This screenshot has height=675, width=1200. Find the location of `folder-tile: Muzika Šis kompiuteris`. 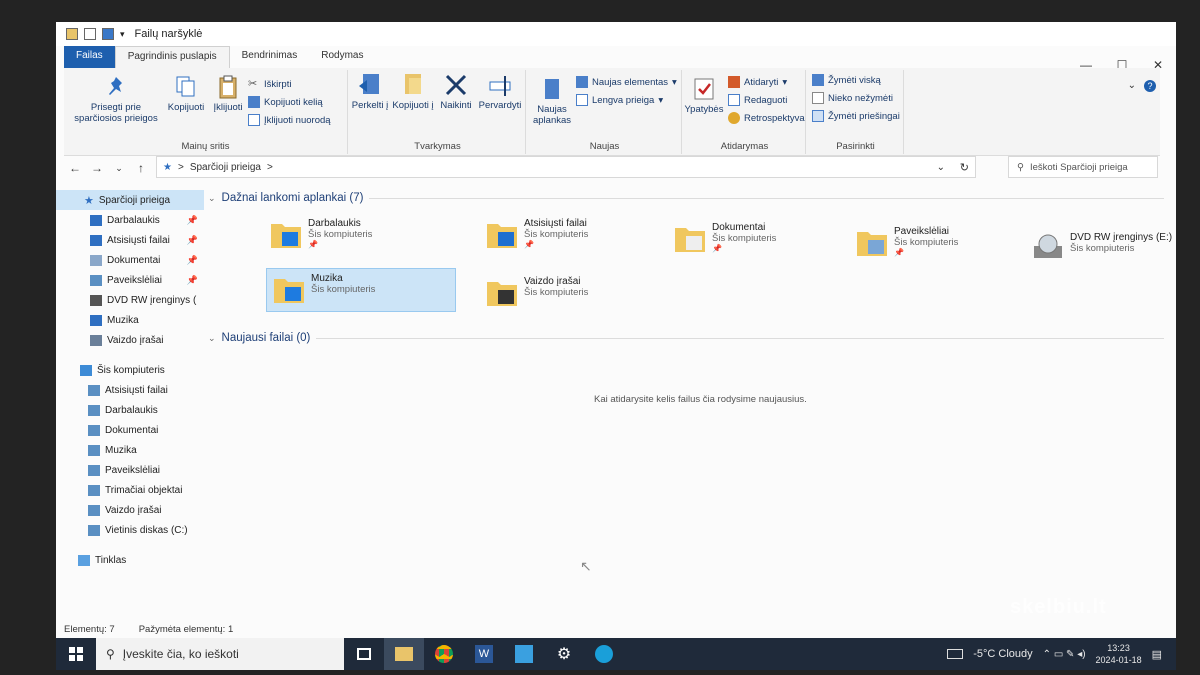

folder-tile: Muzika Šis kompiuteris is located at coordinates (361, 290).